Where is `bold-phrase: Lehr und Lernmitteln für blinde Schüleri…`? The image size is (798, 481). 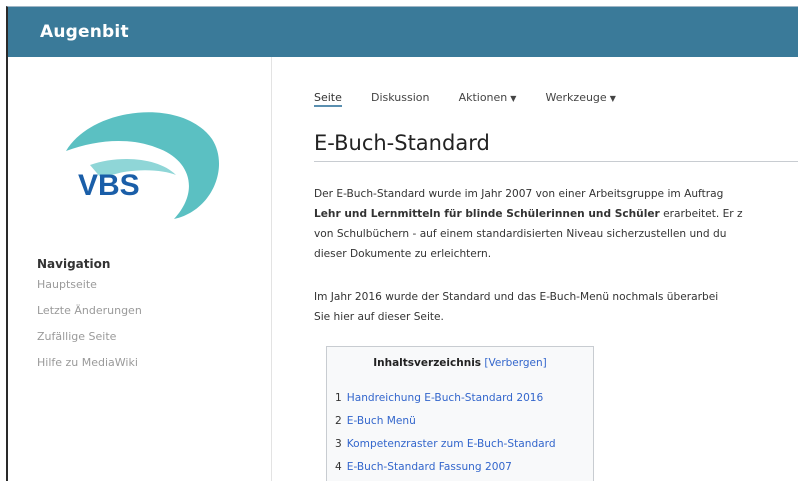 bold-phrase: Lehr und Lernmitteln für blinde Schüleri… is located at coordinates (487, 214).